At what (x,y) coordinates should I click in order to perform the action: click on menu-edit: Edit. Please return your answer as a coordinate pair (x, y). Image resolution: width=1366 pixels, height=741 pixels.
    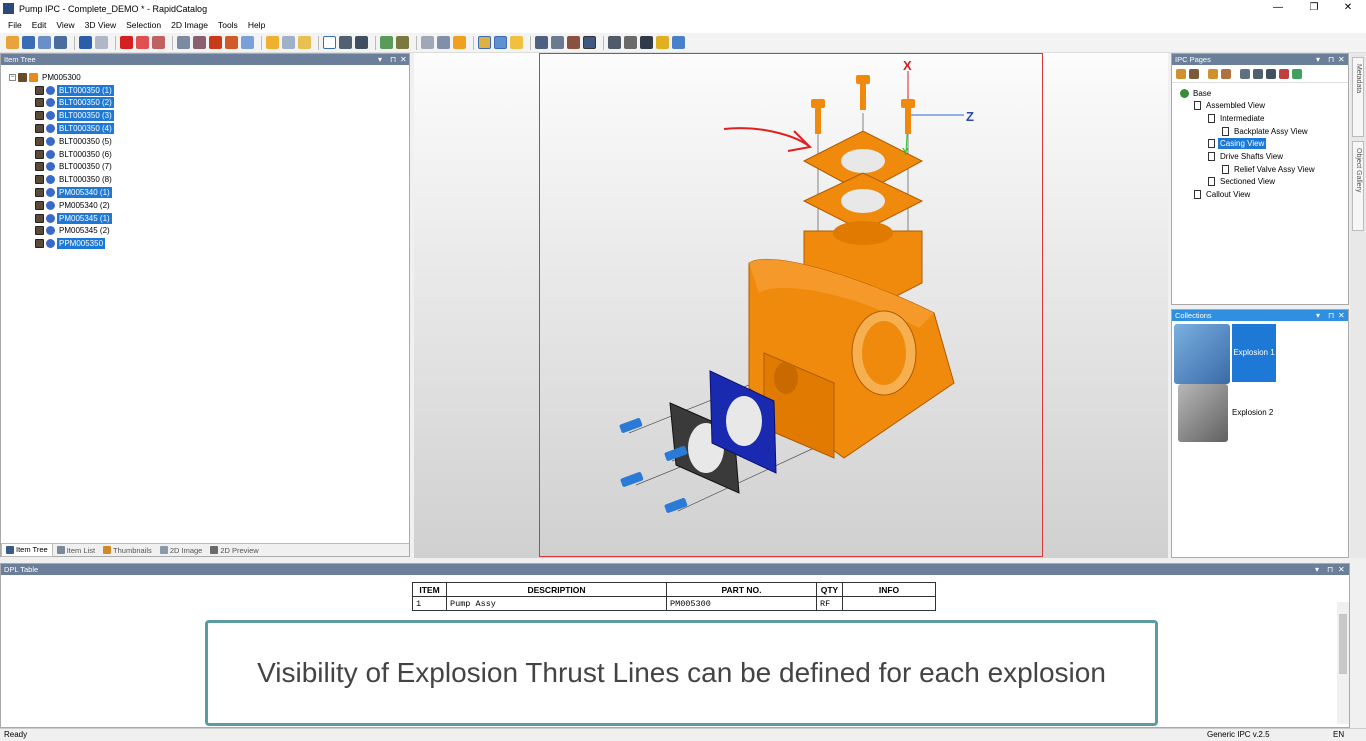
    Looking at the image, I should click on (39, 25).